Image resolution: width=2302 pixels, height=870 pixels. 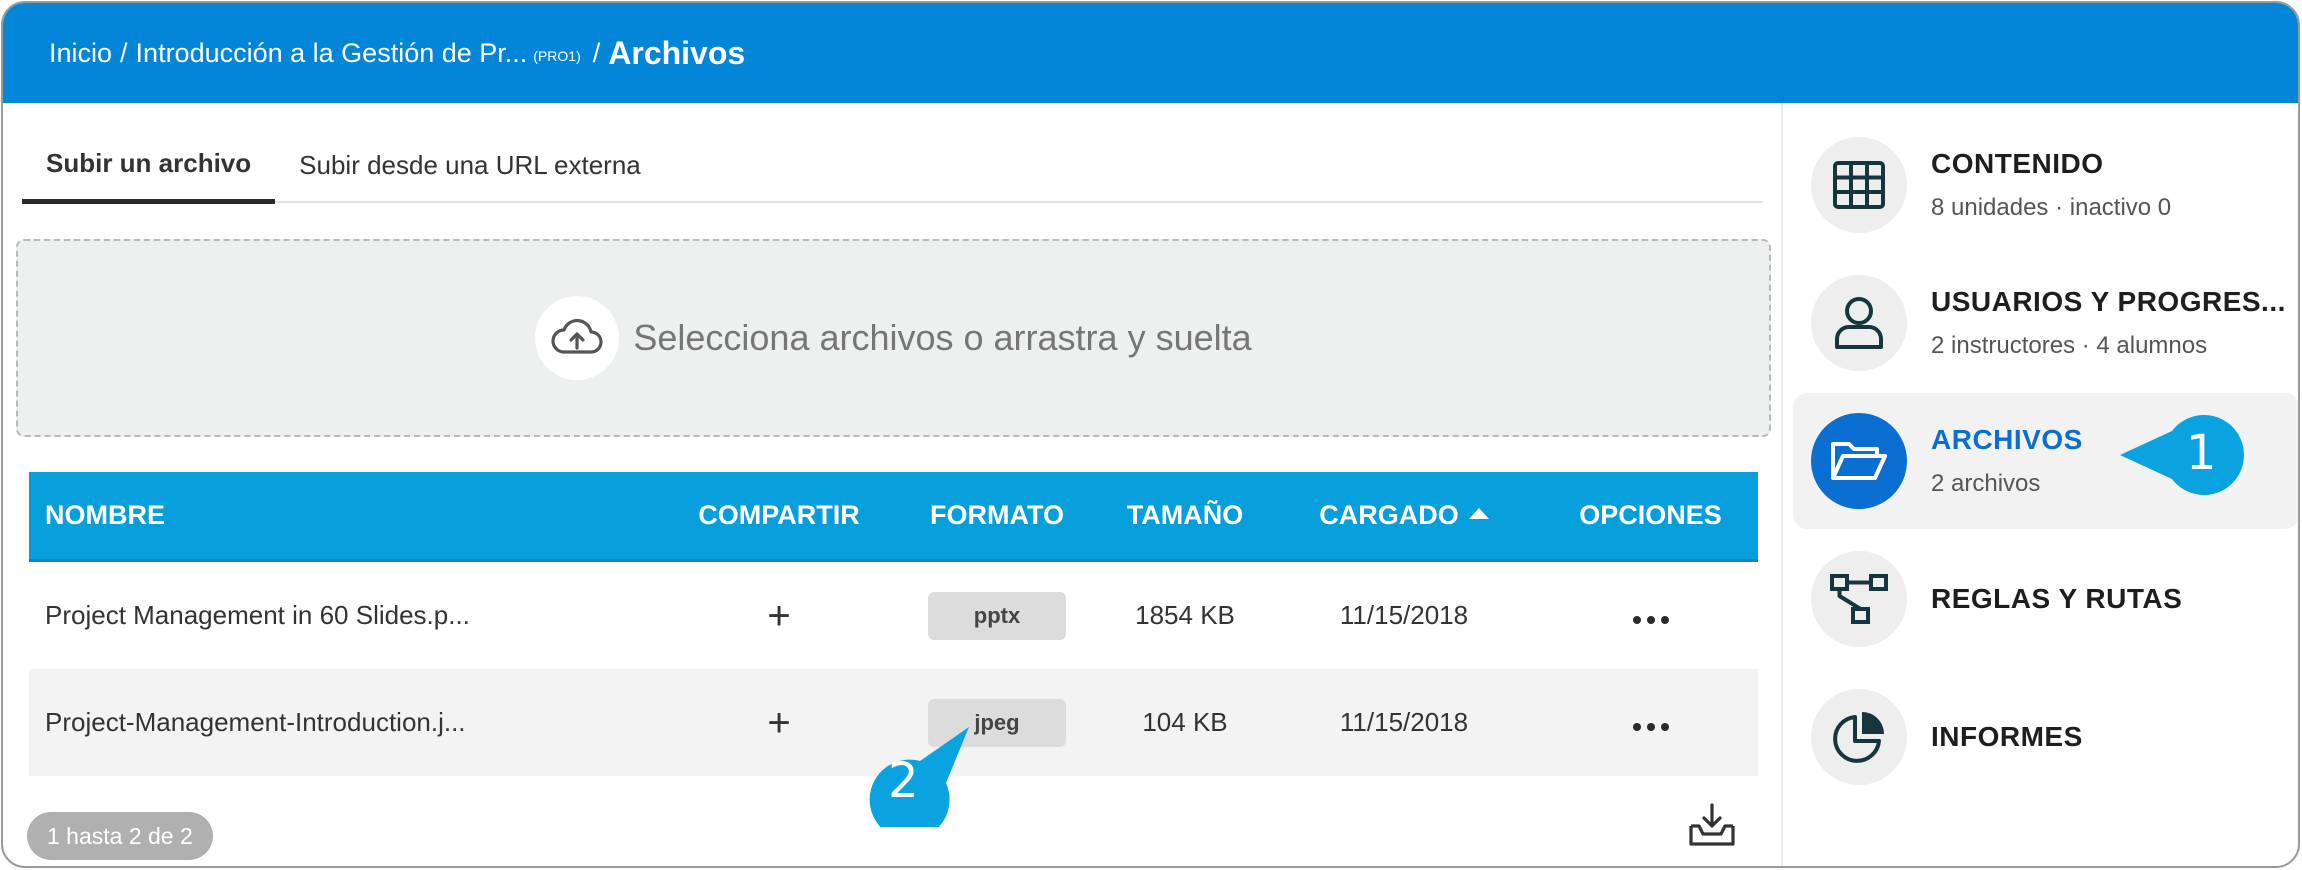 I want to click on sidebar-item-contenido: CONTENIDO 8 unidades · inactivo 0, so click(x=2045, y=185).